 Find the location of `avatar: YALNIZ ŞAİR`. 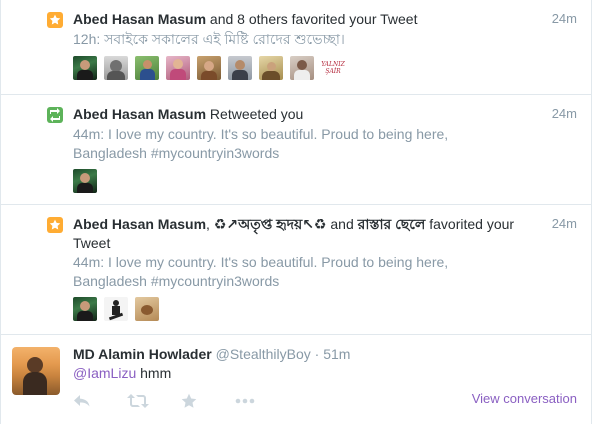

avatar: YALNIZ ŞAİR is located at coordinates (333, 68).